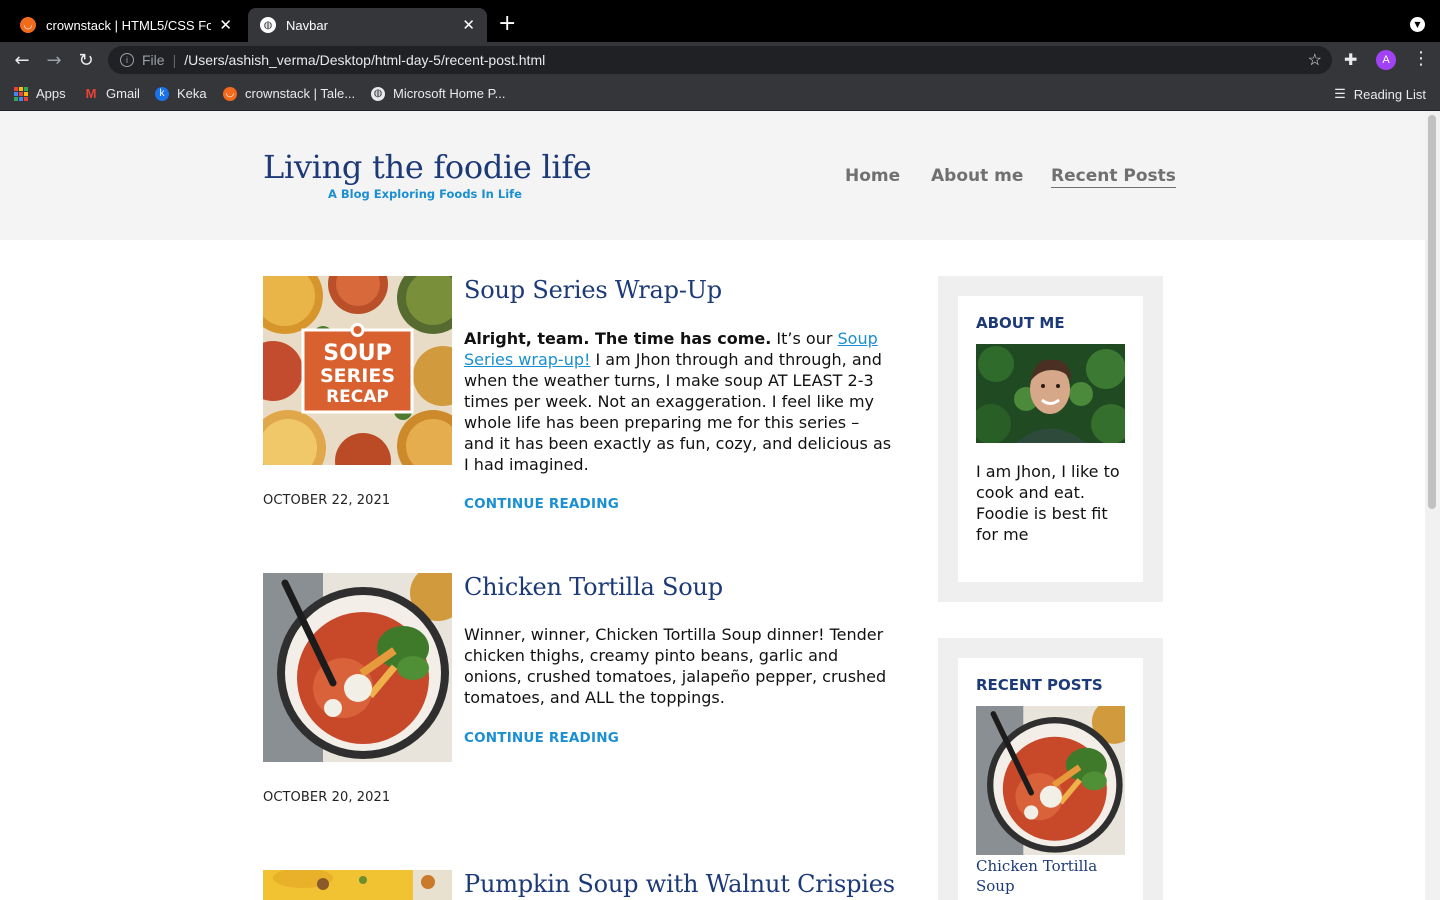 The width and height of the screenshot is (1440, 900). What do you see at coordinates (357, 353) in the screenshot?
I see `thumb-text-soup: SOUP` at bounding box center [357, 353].